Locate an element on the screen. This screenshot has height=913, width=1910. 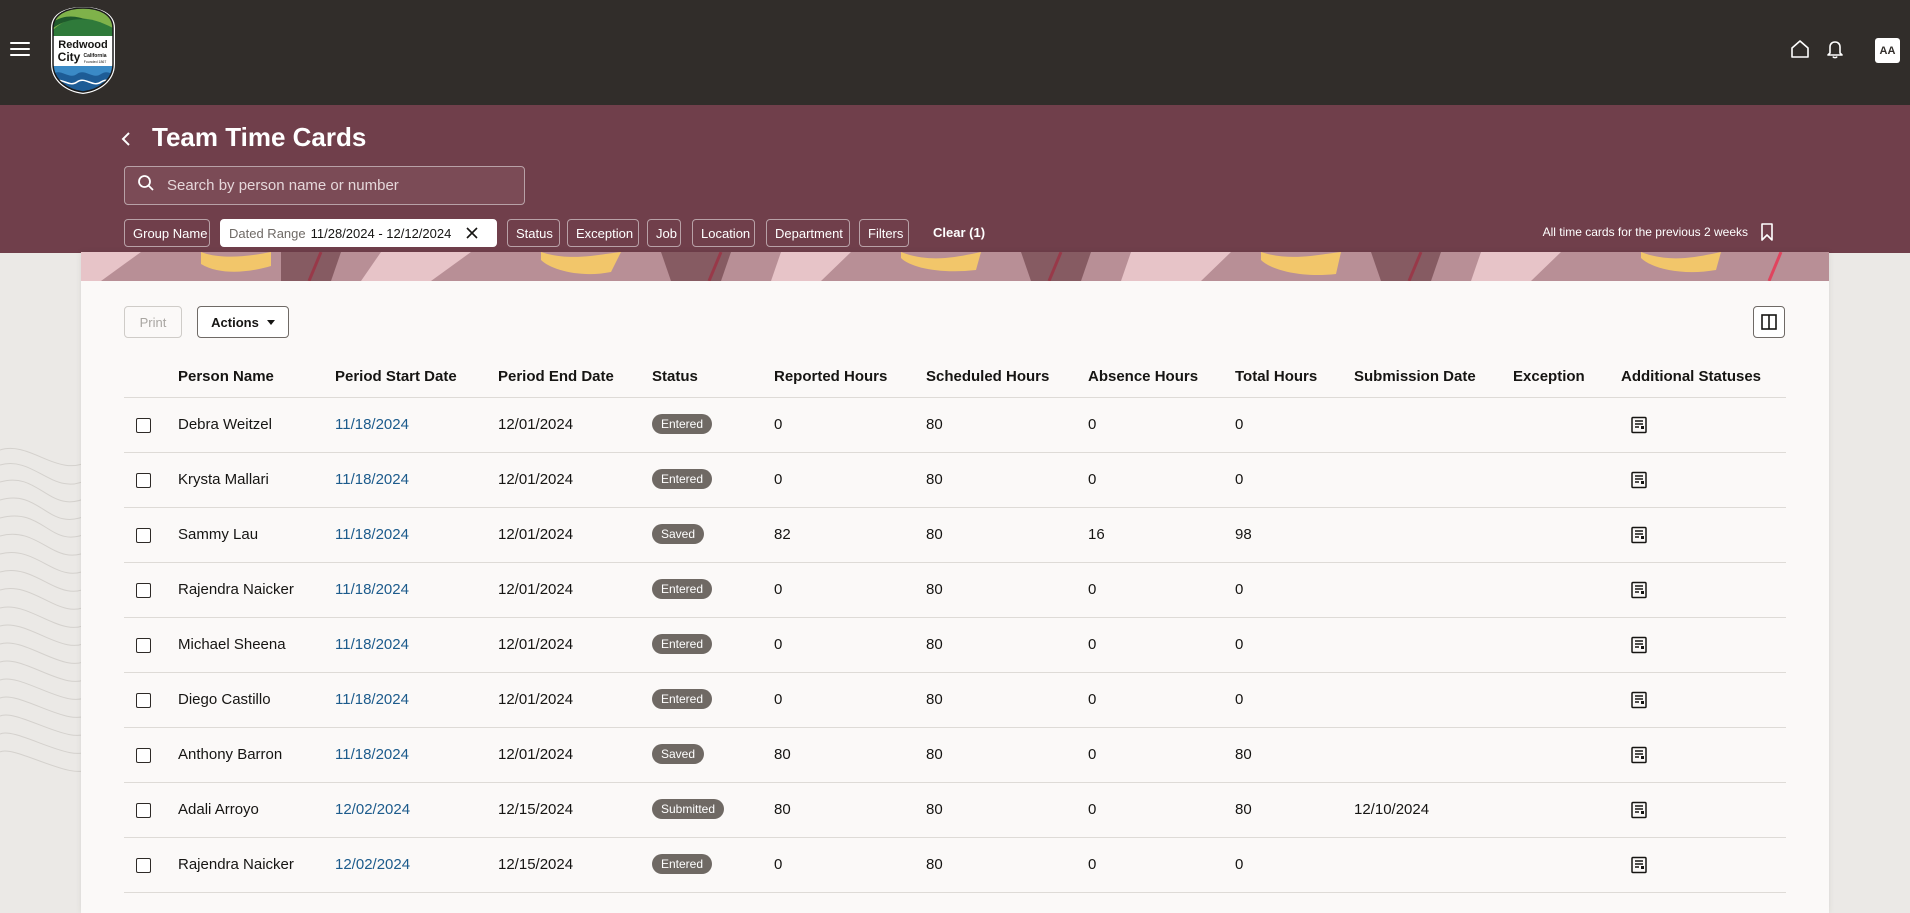
chip-department: Department is located at coordinates (808, 233).